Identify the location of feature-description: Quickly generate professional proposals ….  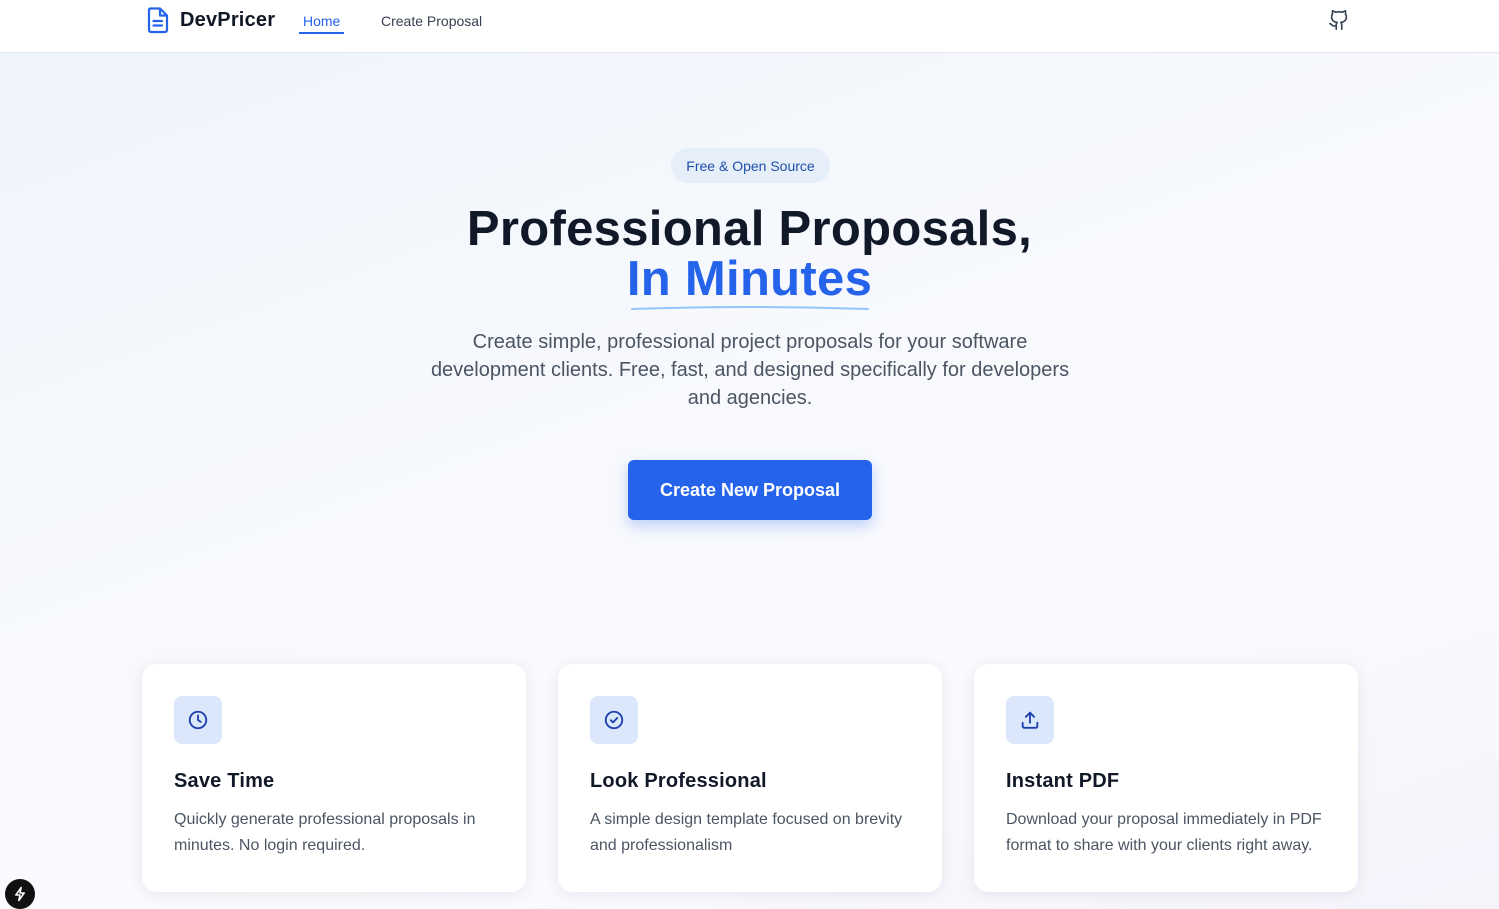
(325, 832).